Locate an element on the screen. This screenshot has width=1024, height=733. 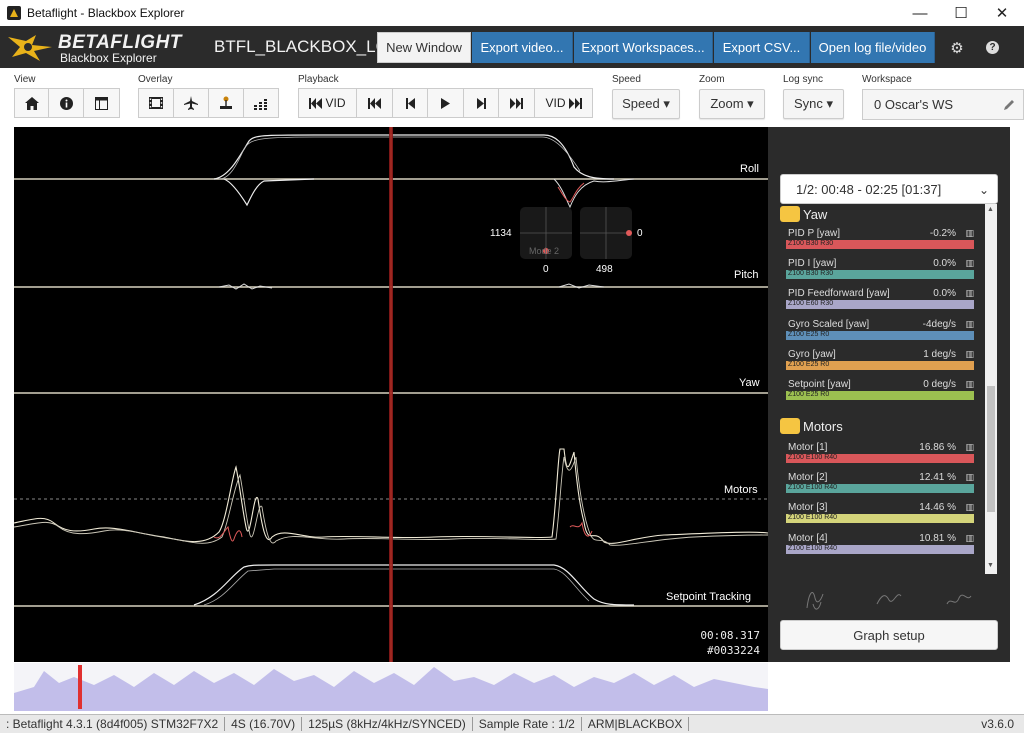
yaw-axis-label: Yaw is located at coordinates (749, 383).